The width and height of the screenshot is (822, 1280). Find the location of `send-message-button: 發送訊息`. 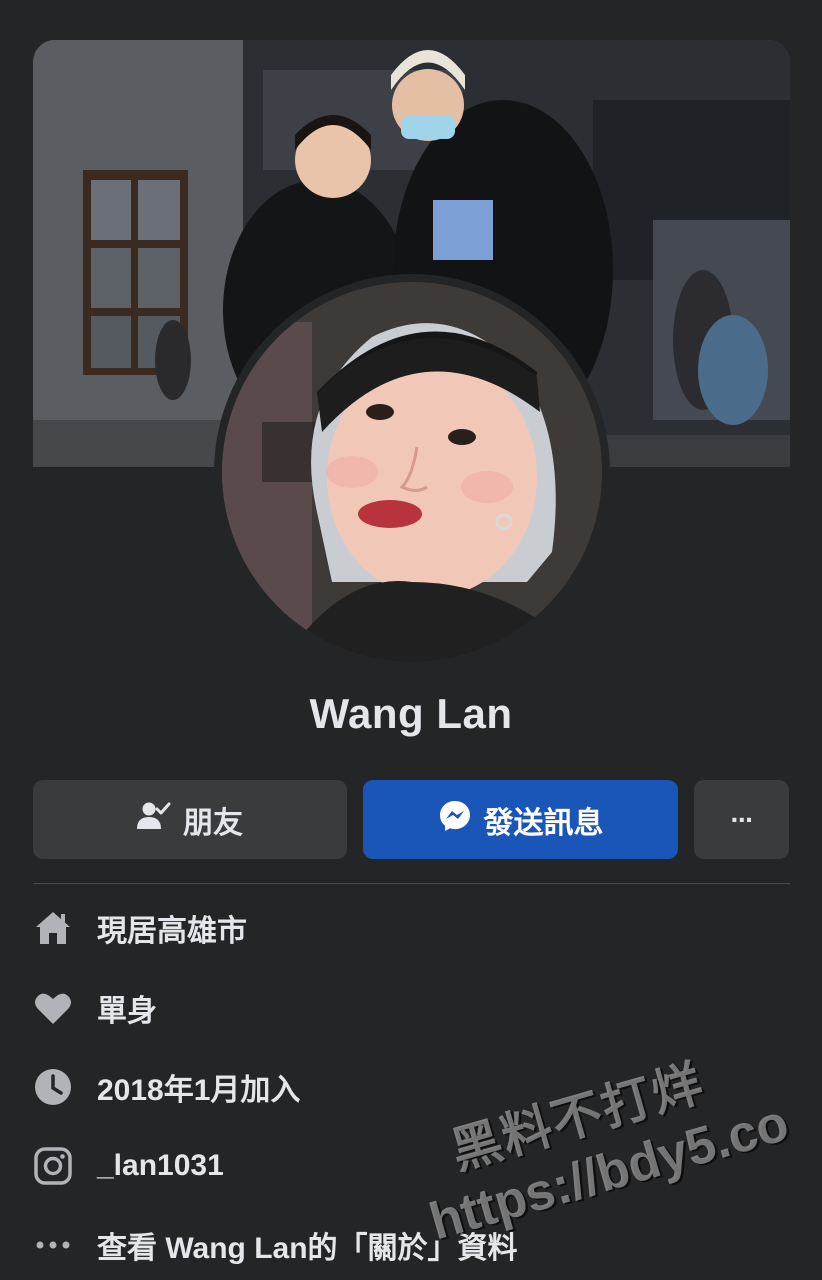

send-message-button: 發送訊息 is located at coordinates (520, 819).